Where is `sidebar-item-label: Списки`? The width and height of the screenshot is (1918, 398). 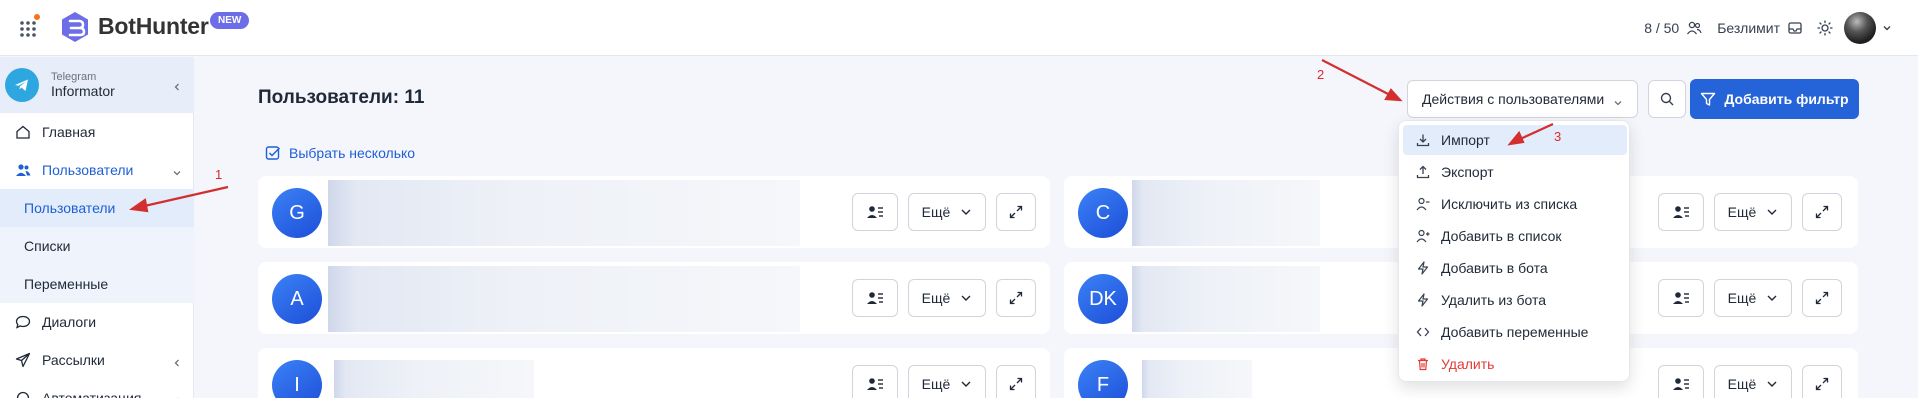 sidebar-item-label: Списки is located at coordinates (47, 246).